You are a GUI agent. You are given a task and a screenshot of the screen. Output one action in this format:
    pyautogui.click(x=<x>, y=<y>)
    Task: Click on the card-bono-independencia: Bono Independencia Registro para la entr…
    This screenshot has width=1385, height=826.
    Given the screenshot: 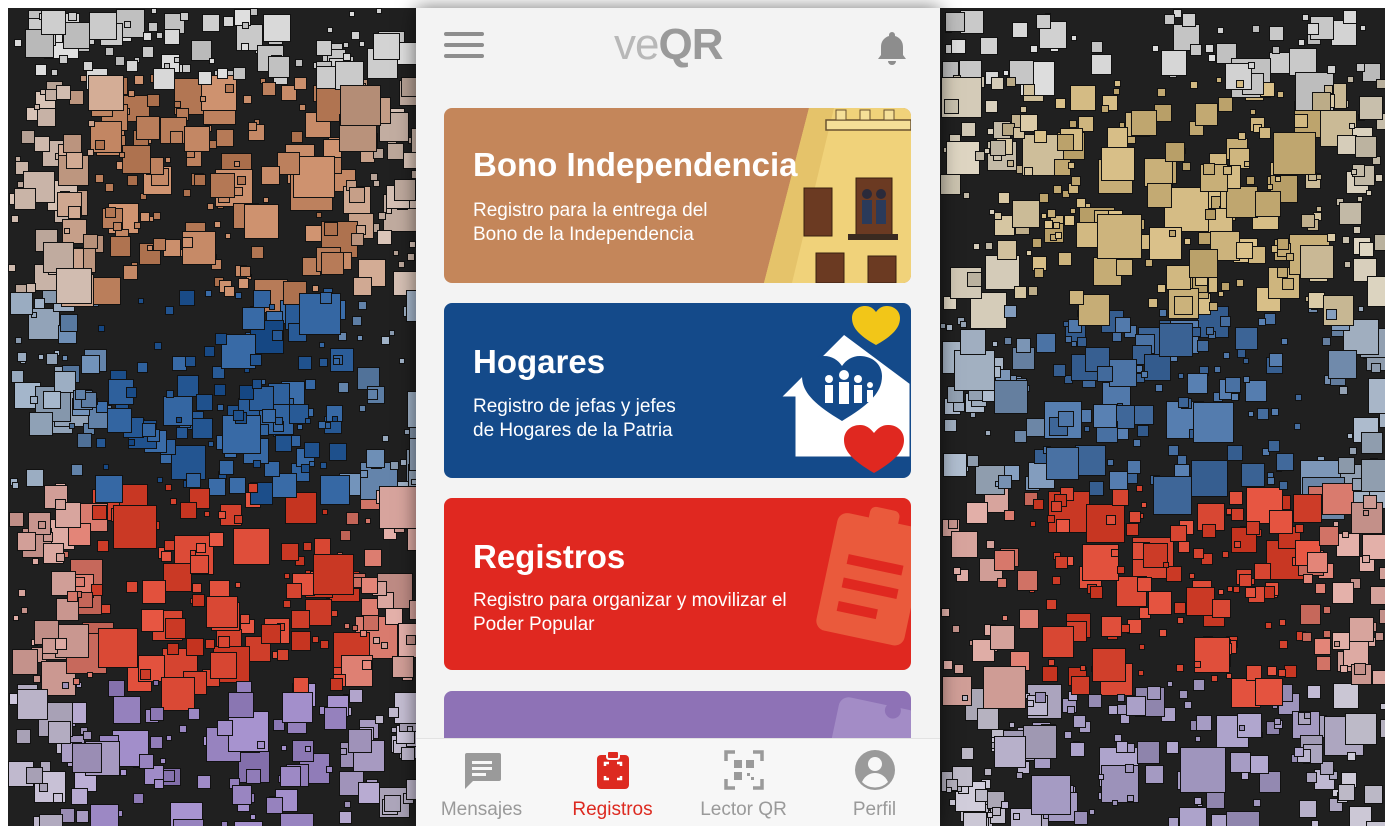 What is the action you would take?
    pyautogui.click(x=677, y=195)
    